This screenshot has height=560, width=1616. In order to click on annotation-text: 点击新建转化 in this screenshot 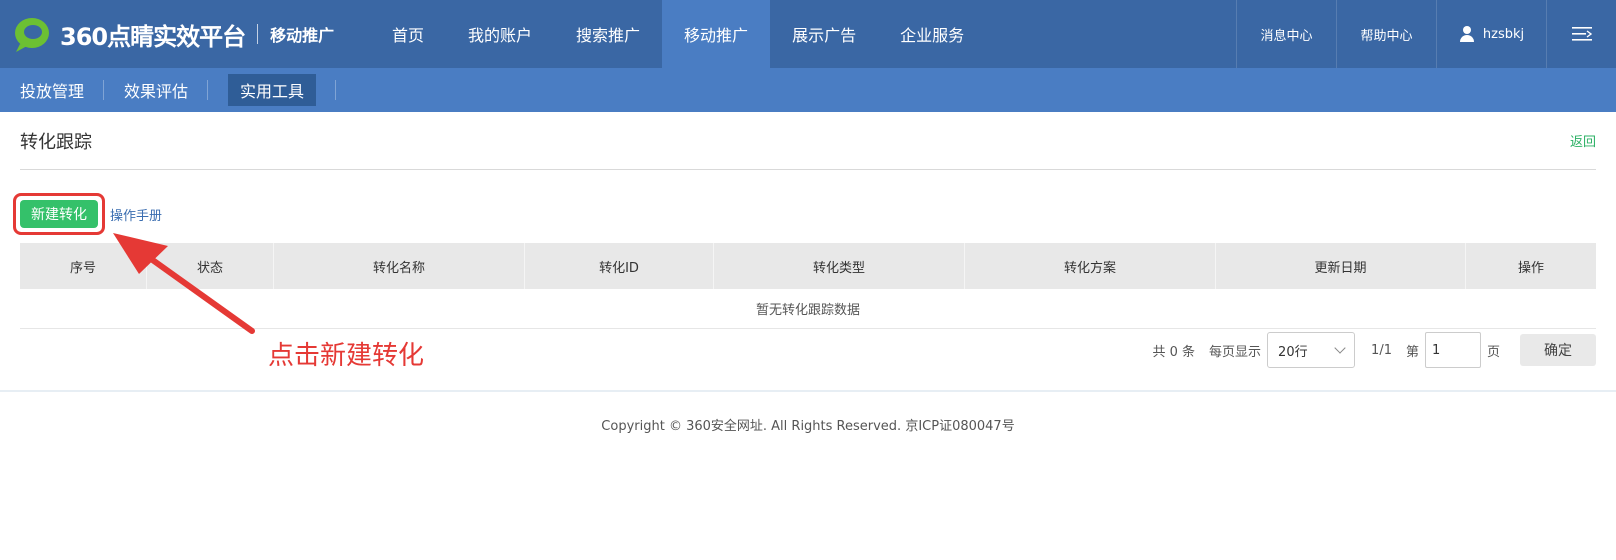, I will do `click(346, 356)`.